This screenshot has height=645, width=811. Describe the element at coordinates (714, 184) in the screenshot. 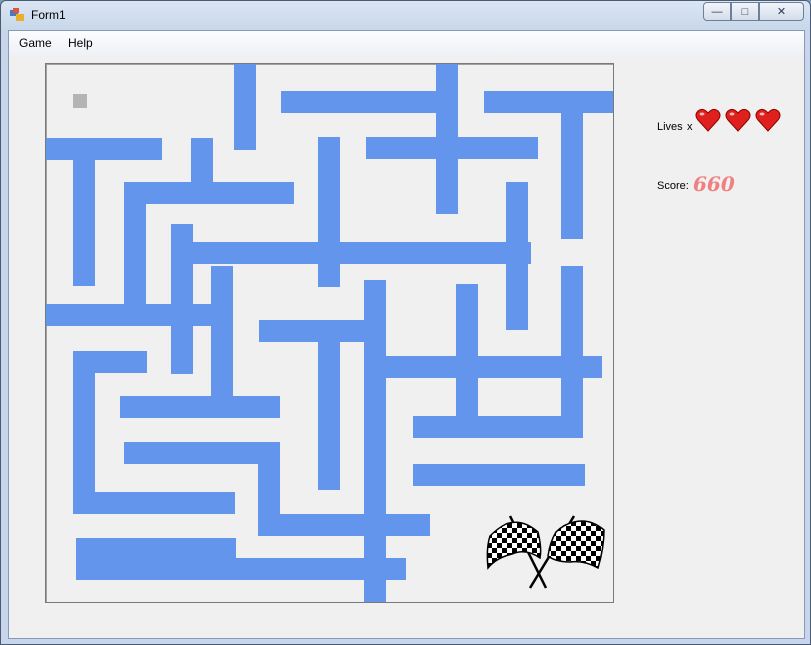

I see `score-value: 660` at that location.